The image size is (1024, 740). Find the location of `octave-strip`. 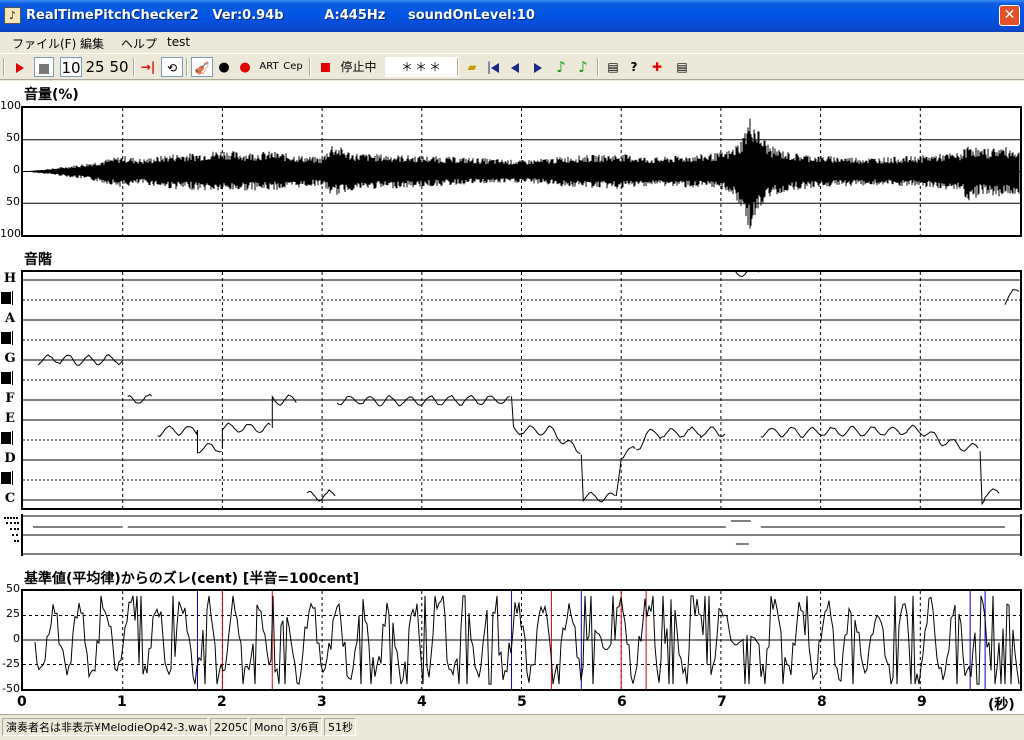

octave-strip is located at coordinates (521, 535).